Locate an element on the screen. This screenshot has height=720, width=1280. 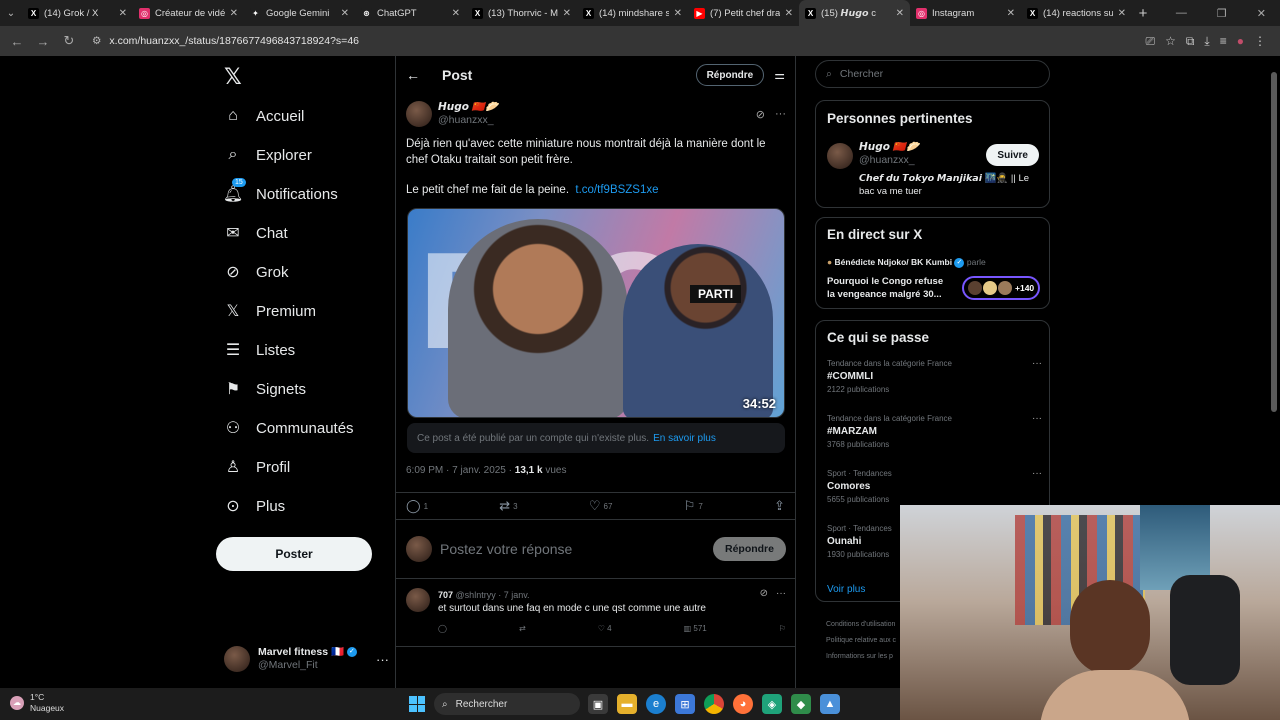
like-action: ♡ 4 is located at coordinates (605, 628).